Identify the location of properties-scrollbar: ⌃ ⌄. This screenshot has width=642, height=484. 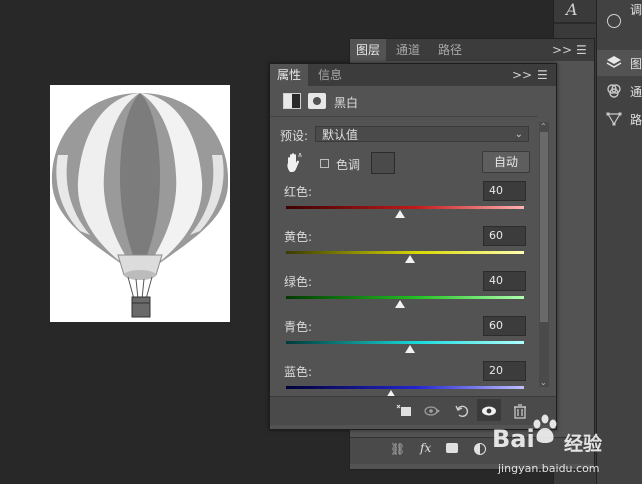
(544, 254).